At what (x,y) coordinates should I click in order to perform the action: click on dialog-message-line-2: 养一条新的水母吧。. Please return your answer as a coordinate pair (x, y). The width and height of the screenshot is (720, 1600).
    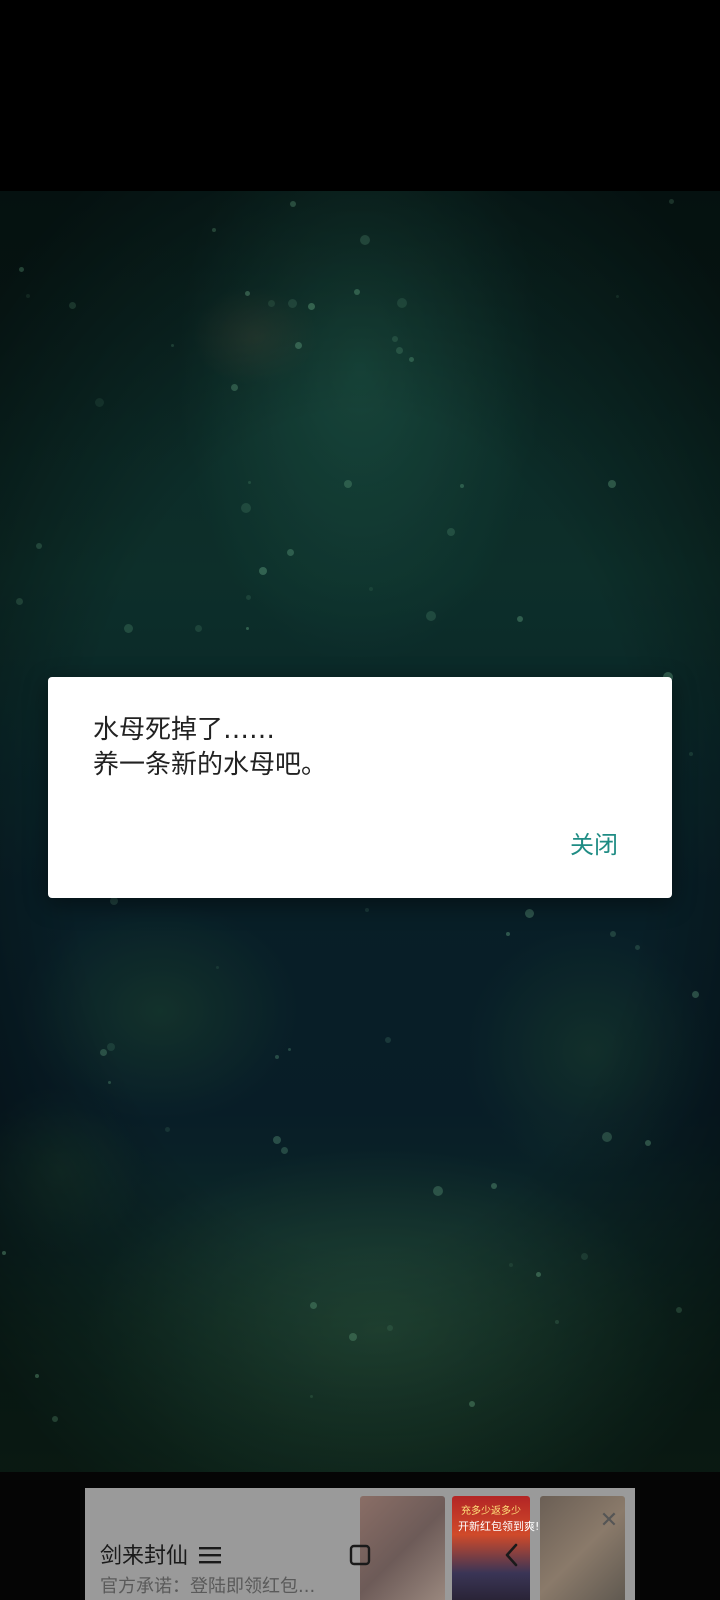
    Looking at the image, I should click on (210, 765).